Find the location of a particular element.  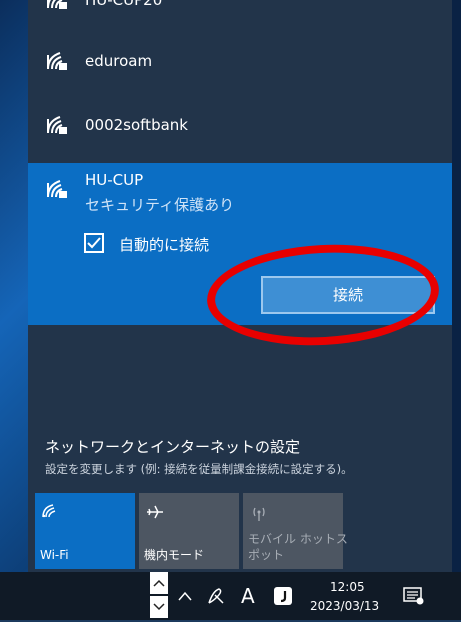

airplane-icon is located at coordinates (155, 512).